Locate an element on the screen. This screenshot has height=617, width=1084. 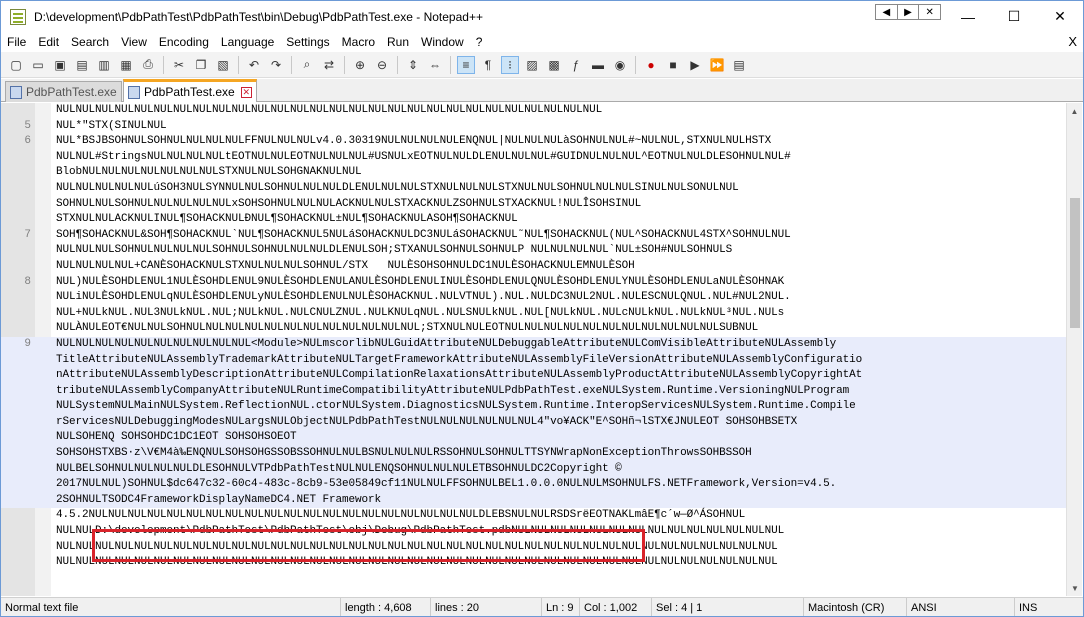
folder-workspace-icon: ▬ is located at coordinates (598, 65).